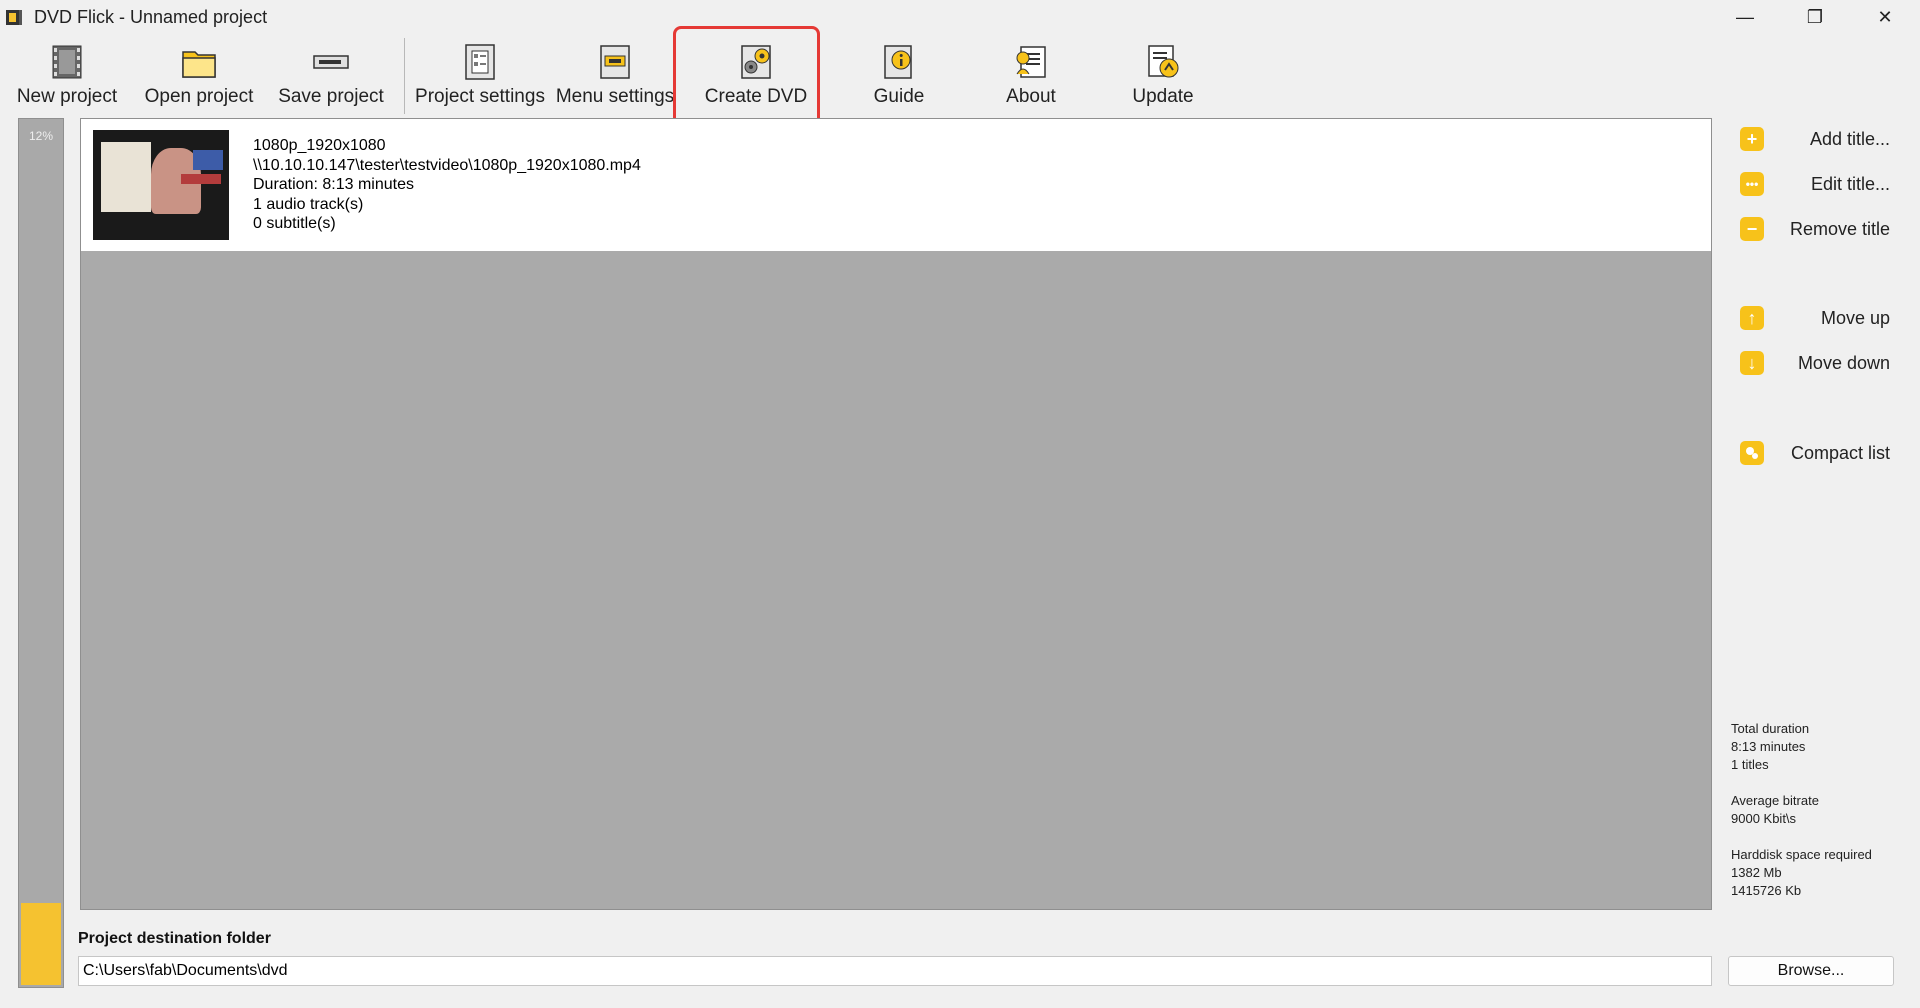  I want to click on minimize-button: —, so click(1745, 17).